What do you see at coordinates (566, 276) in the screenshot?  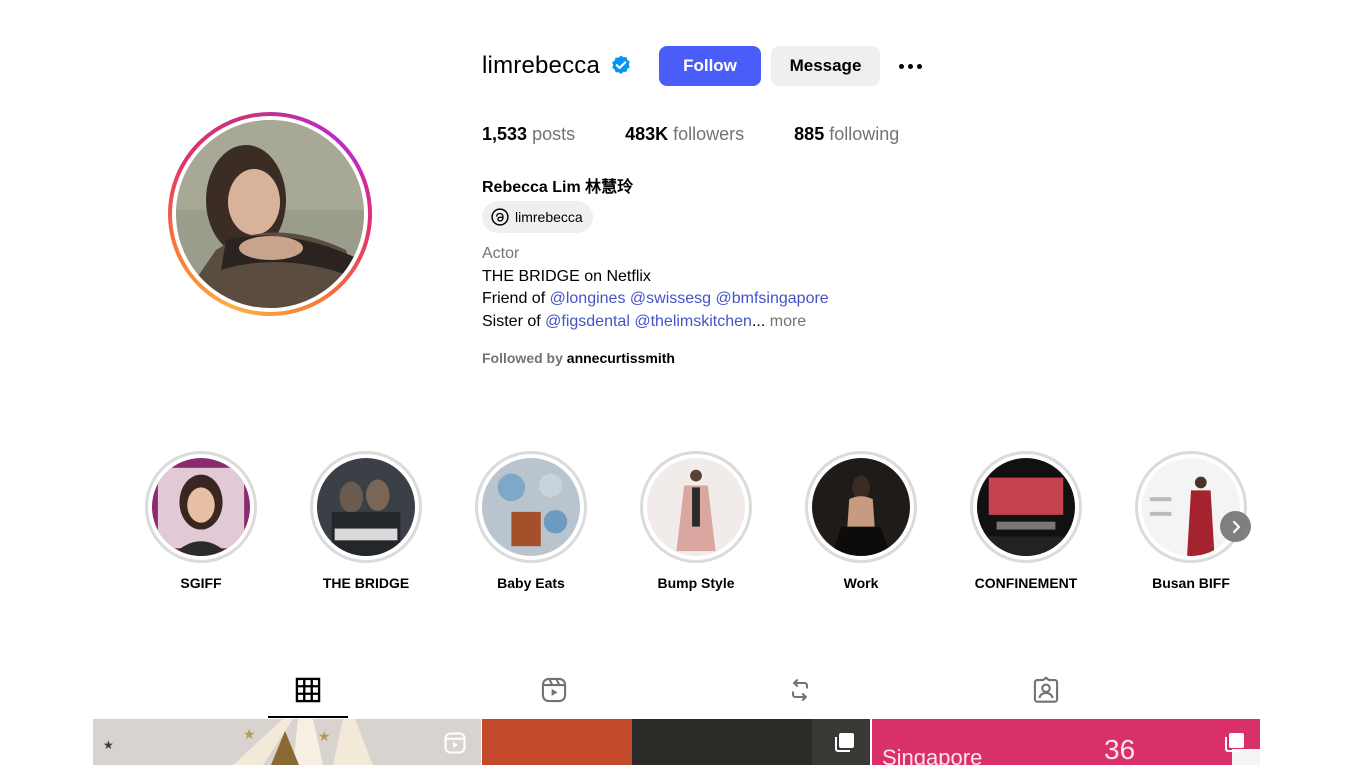 I see `bio-line: THE BRIDGE on Netflix` at bounding box center [566, 276].